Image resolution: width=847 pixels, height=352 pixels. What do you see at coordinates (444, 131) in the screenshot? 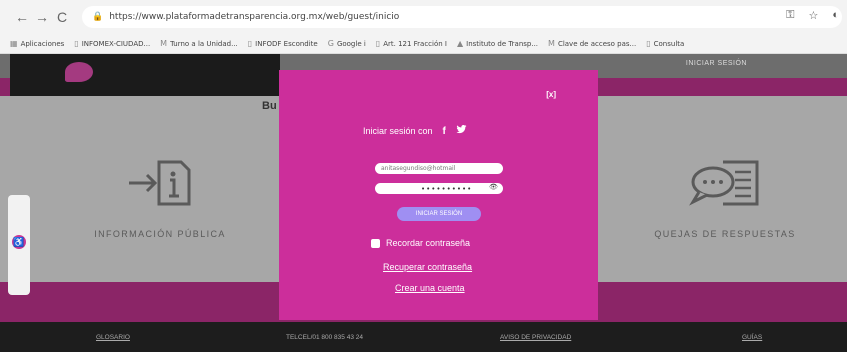
I see `facebook-icon: f` at bounding box center [444, 131].